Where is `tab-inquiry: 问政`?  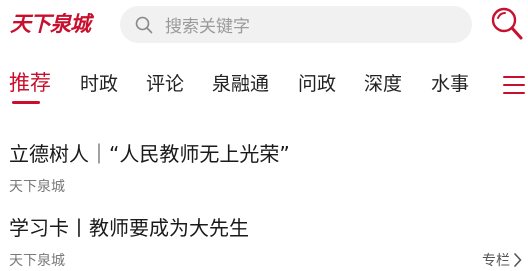 tab-inquiry: 问政 is located at coordinates (317, 82).